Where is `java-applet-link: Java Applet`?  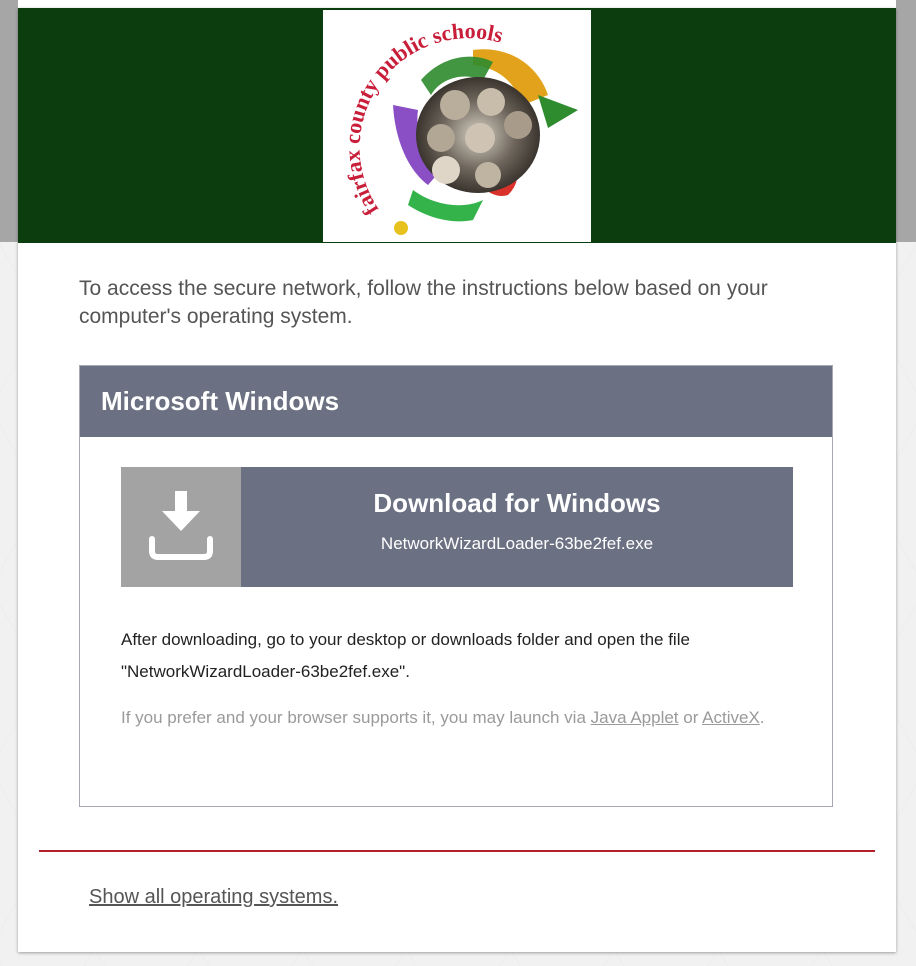 java-applet-link: Java Applet is located at coordinates (635, 717).